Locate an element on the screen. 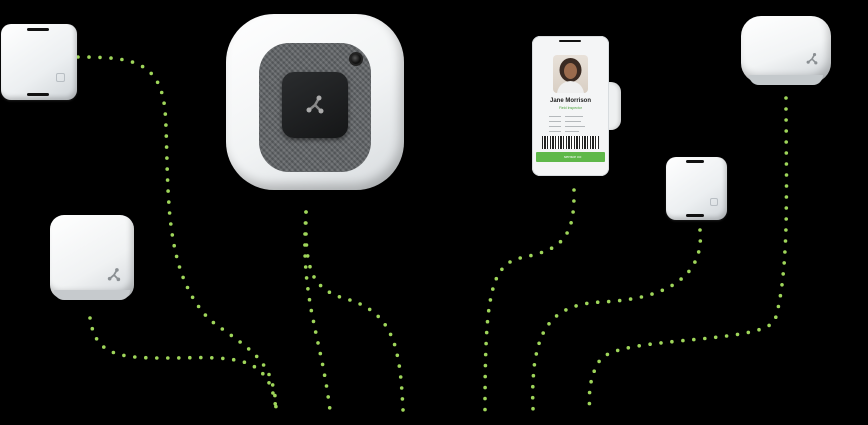 This screenshot has height=425, width=868. badge-holder-role: Field Inspector is located at coordinates (570, 108).